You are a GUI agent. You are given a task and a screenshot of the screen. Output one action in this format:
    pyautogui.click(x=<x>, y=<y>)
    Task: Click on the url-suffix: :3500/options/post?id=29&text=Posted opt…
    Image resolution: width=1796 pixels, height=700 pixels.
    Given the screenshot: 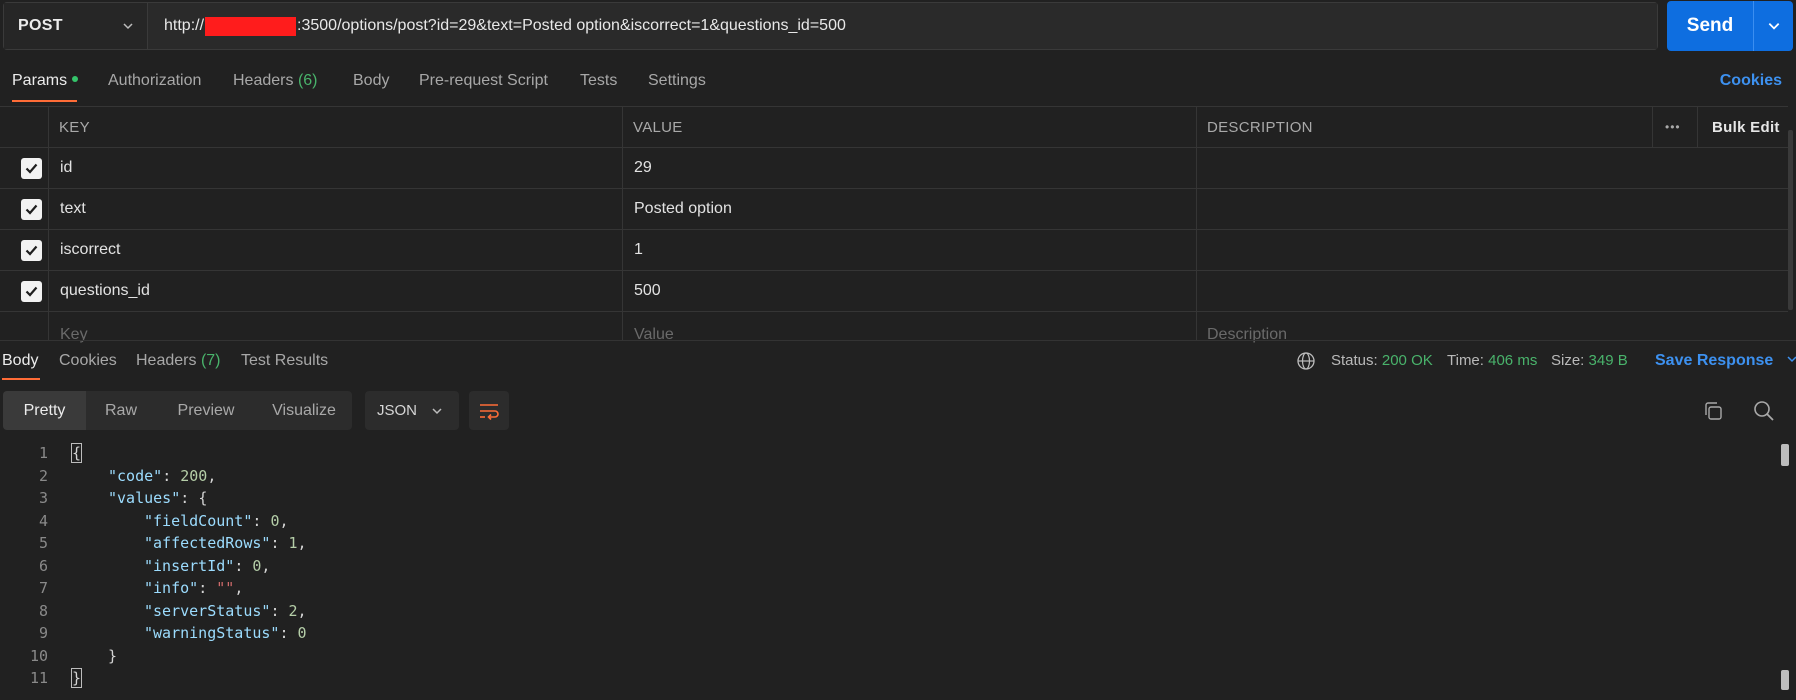 What is the action you would take?
    pyautogui.click(x=571, y=25)
    